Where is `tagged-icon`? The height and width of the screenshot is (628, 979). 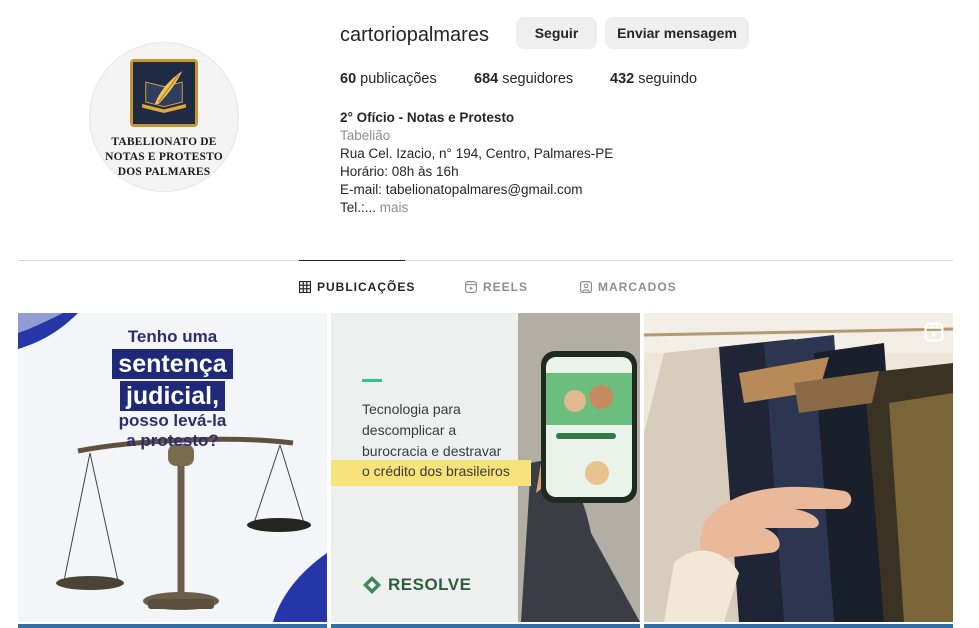 tagged-icon is located at coordinates (586, 287).